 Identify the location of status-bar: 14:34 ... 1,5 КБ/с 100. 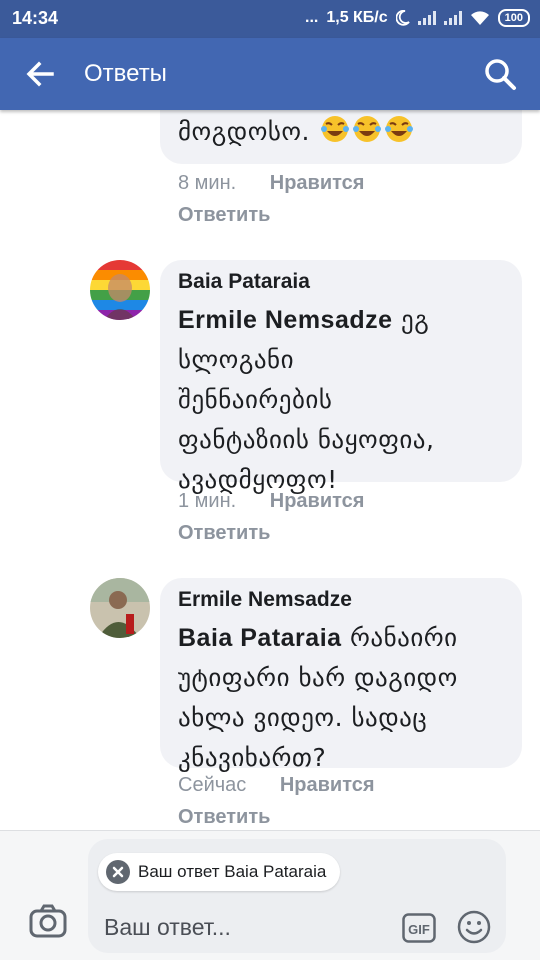
(270, 19).